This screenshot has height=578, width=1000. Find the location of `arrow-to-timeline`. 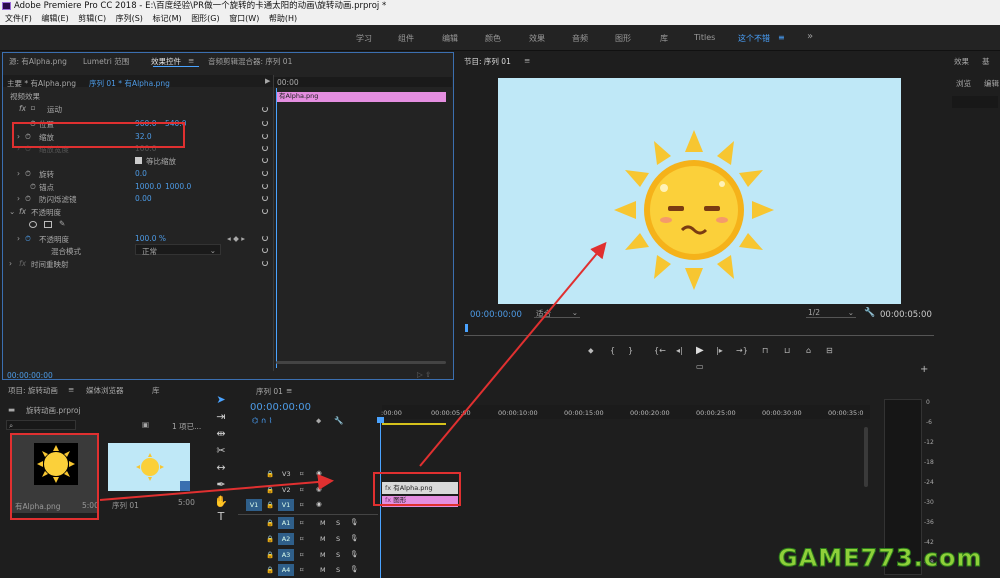

arrow-to-timeline is located at coordinates (216, 487).